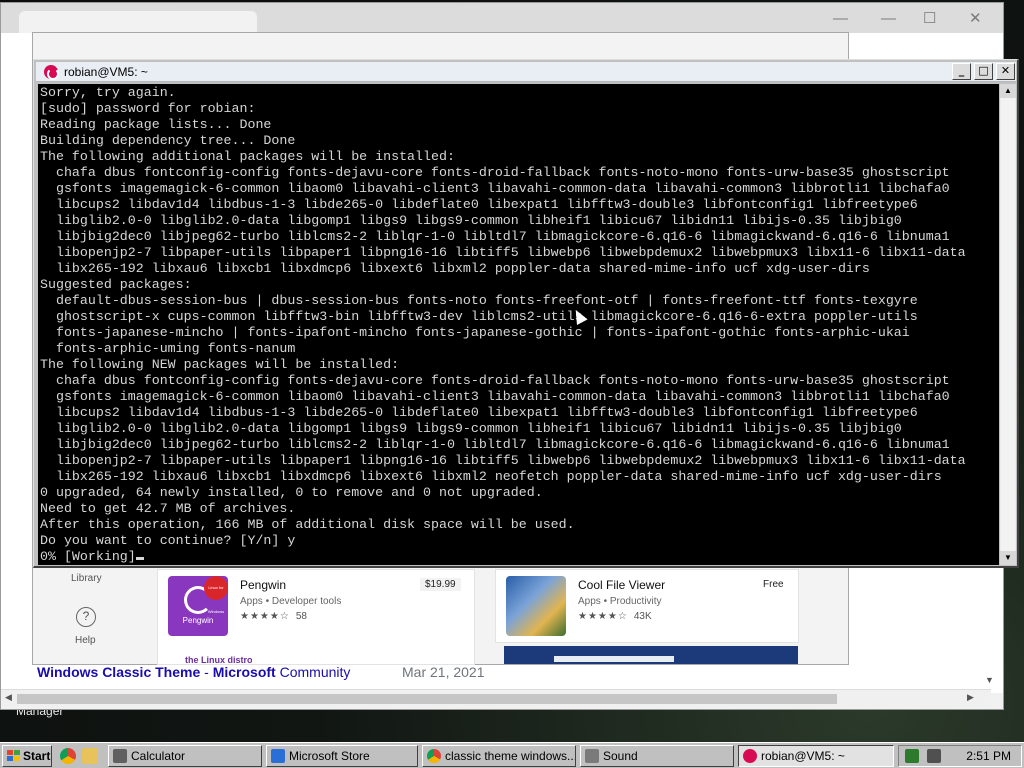 The height and width of the screenshot is (768, 1024). What do you see at coordinates (85, 640) in the screenshot?
I see `nav-help: Help` at bounding box center [85, 640].